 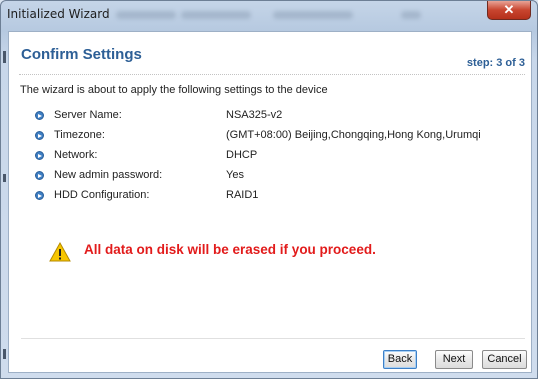 What do you see at coordinates (88, 115) in the screenshot?
I see `setting-label: Server Name:` at bounding box center [88, 115].